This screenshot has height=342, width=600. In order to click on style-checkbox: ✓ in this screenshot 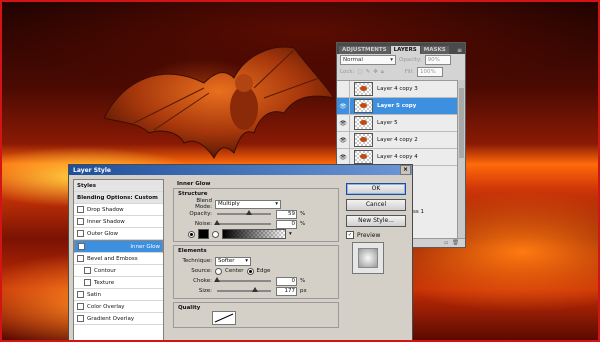, I will do `click(81, 246)`.